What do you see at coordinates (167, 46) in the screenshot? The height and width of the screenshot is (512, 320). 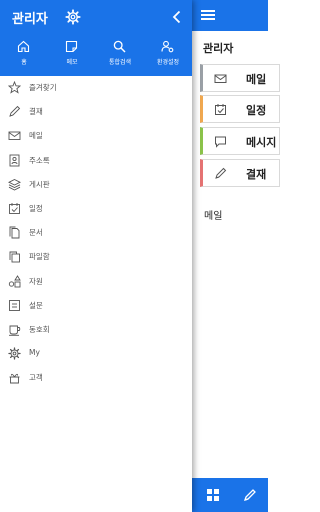 I see `user-settings-icon` at bounding box center [167, 46].